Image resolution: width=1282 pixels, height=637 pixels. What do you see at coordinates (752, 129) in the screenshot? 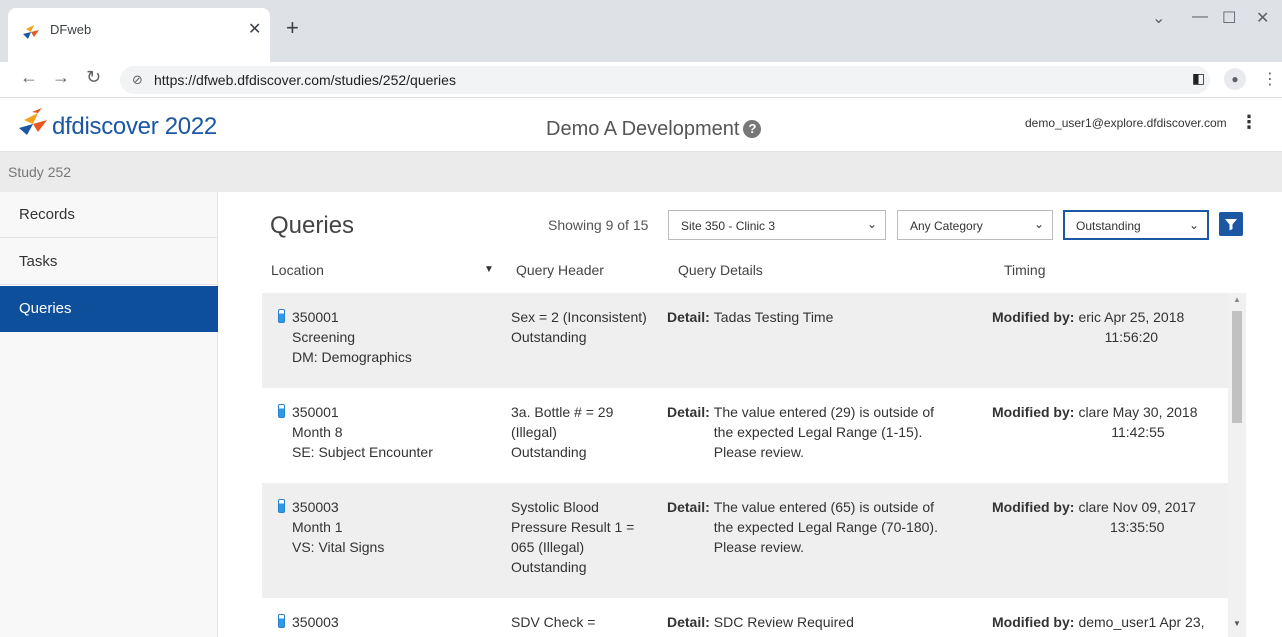
I see `help-icon: ?` at bounding box center [752, 129].